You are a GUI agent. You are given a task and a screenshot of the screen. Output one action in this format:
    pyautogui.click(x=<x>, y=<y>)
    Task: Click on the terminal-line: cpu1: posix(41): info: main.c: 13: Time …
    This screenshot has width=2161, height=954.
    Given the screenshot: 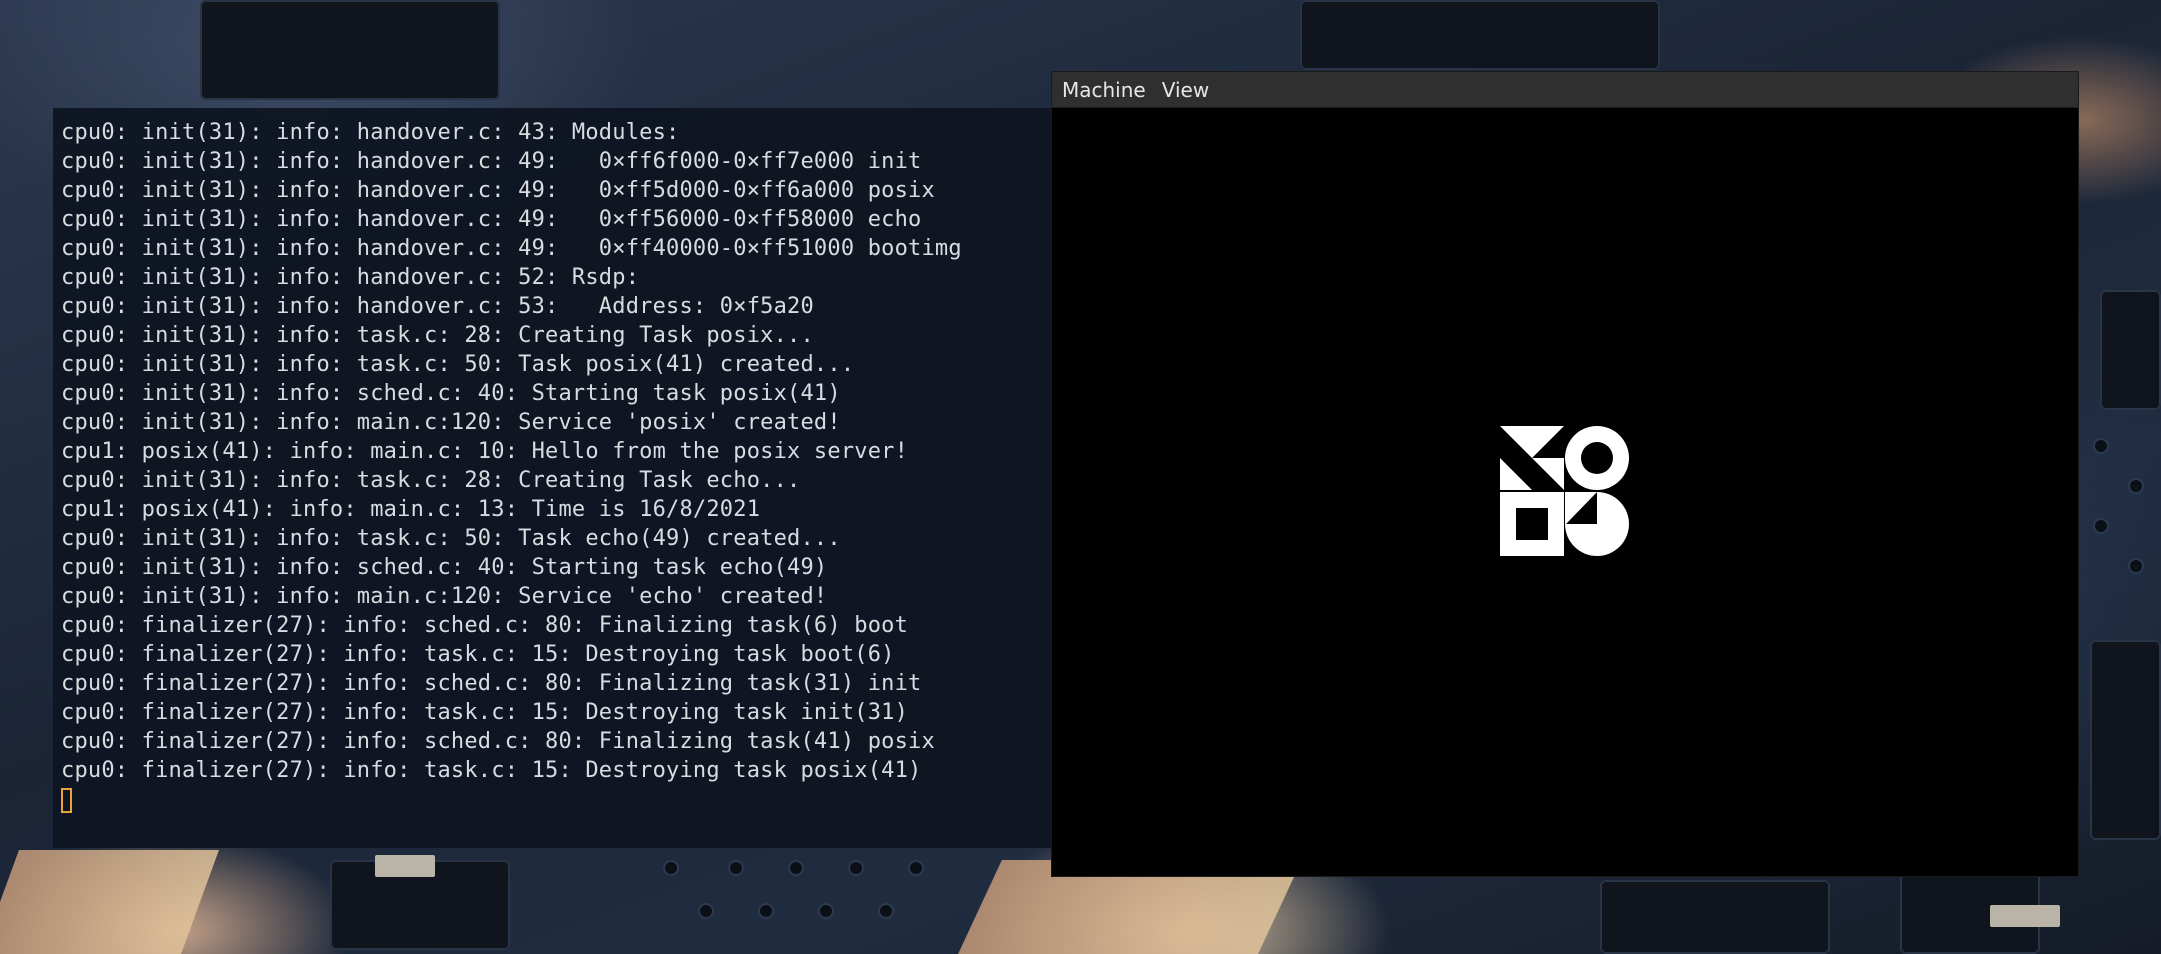 What is the action you would take?
    pyautogui.click(x=411, y=509)
    